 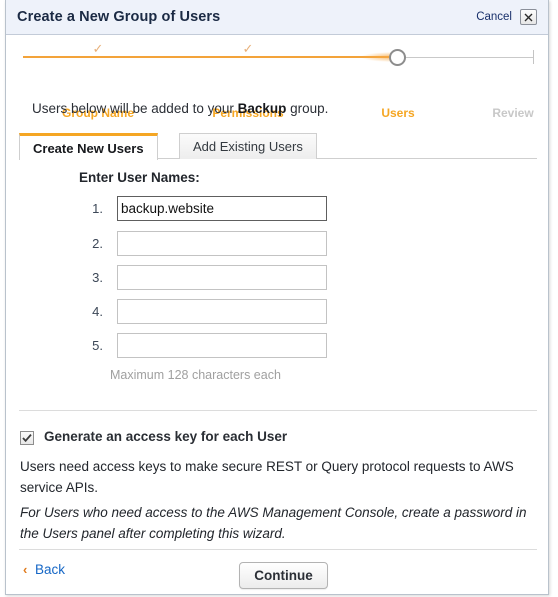 What do you see at coordinates (278, 410) in the screenshot?
I see `divider-above-access-key` at bounding box center [278, 410].